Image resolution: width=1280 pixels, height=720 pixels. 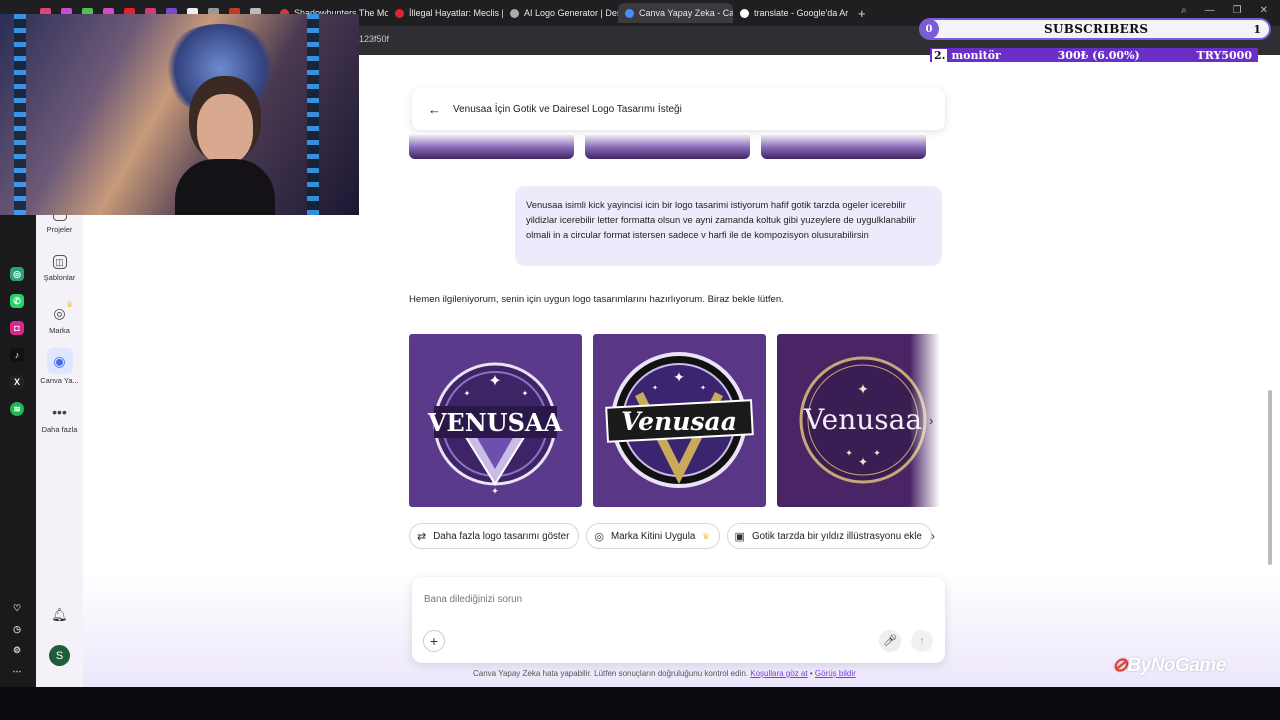 I want to click on shuffle-icon: ⇄, so click(x=422, y=536).